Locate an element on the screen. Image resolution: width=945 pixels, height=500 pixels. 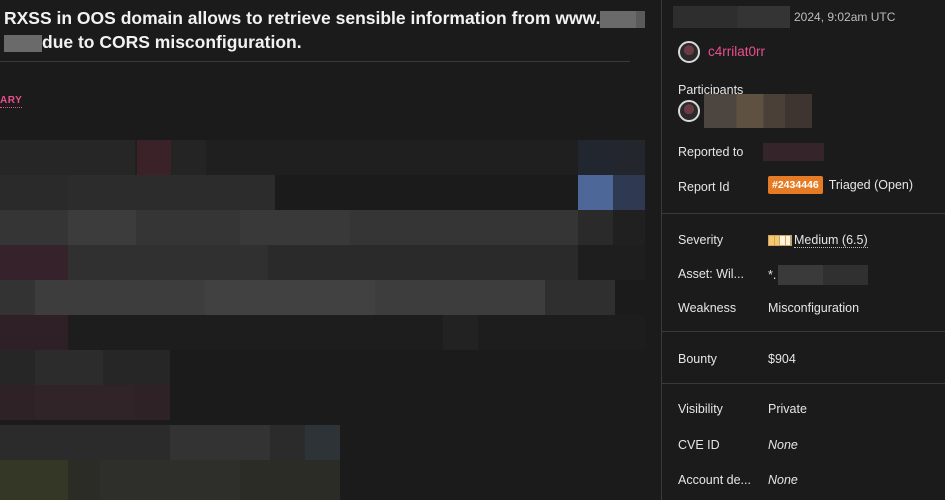
cve-id-label: CVE ID is located at coordinates (699, 445).